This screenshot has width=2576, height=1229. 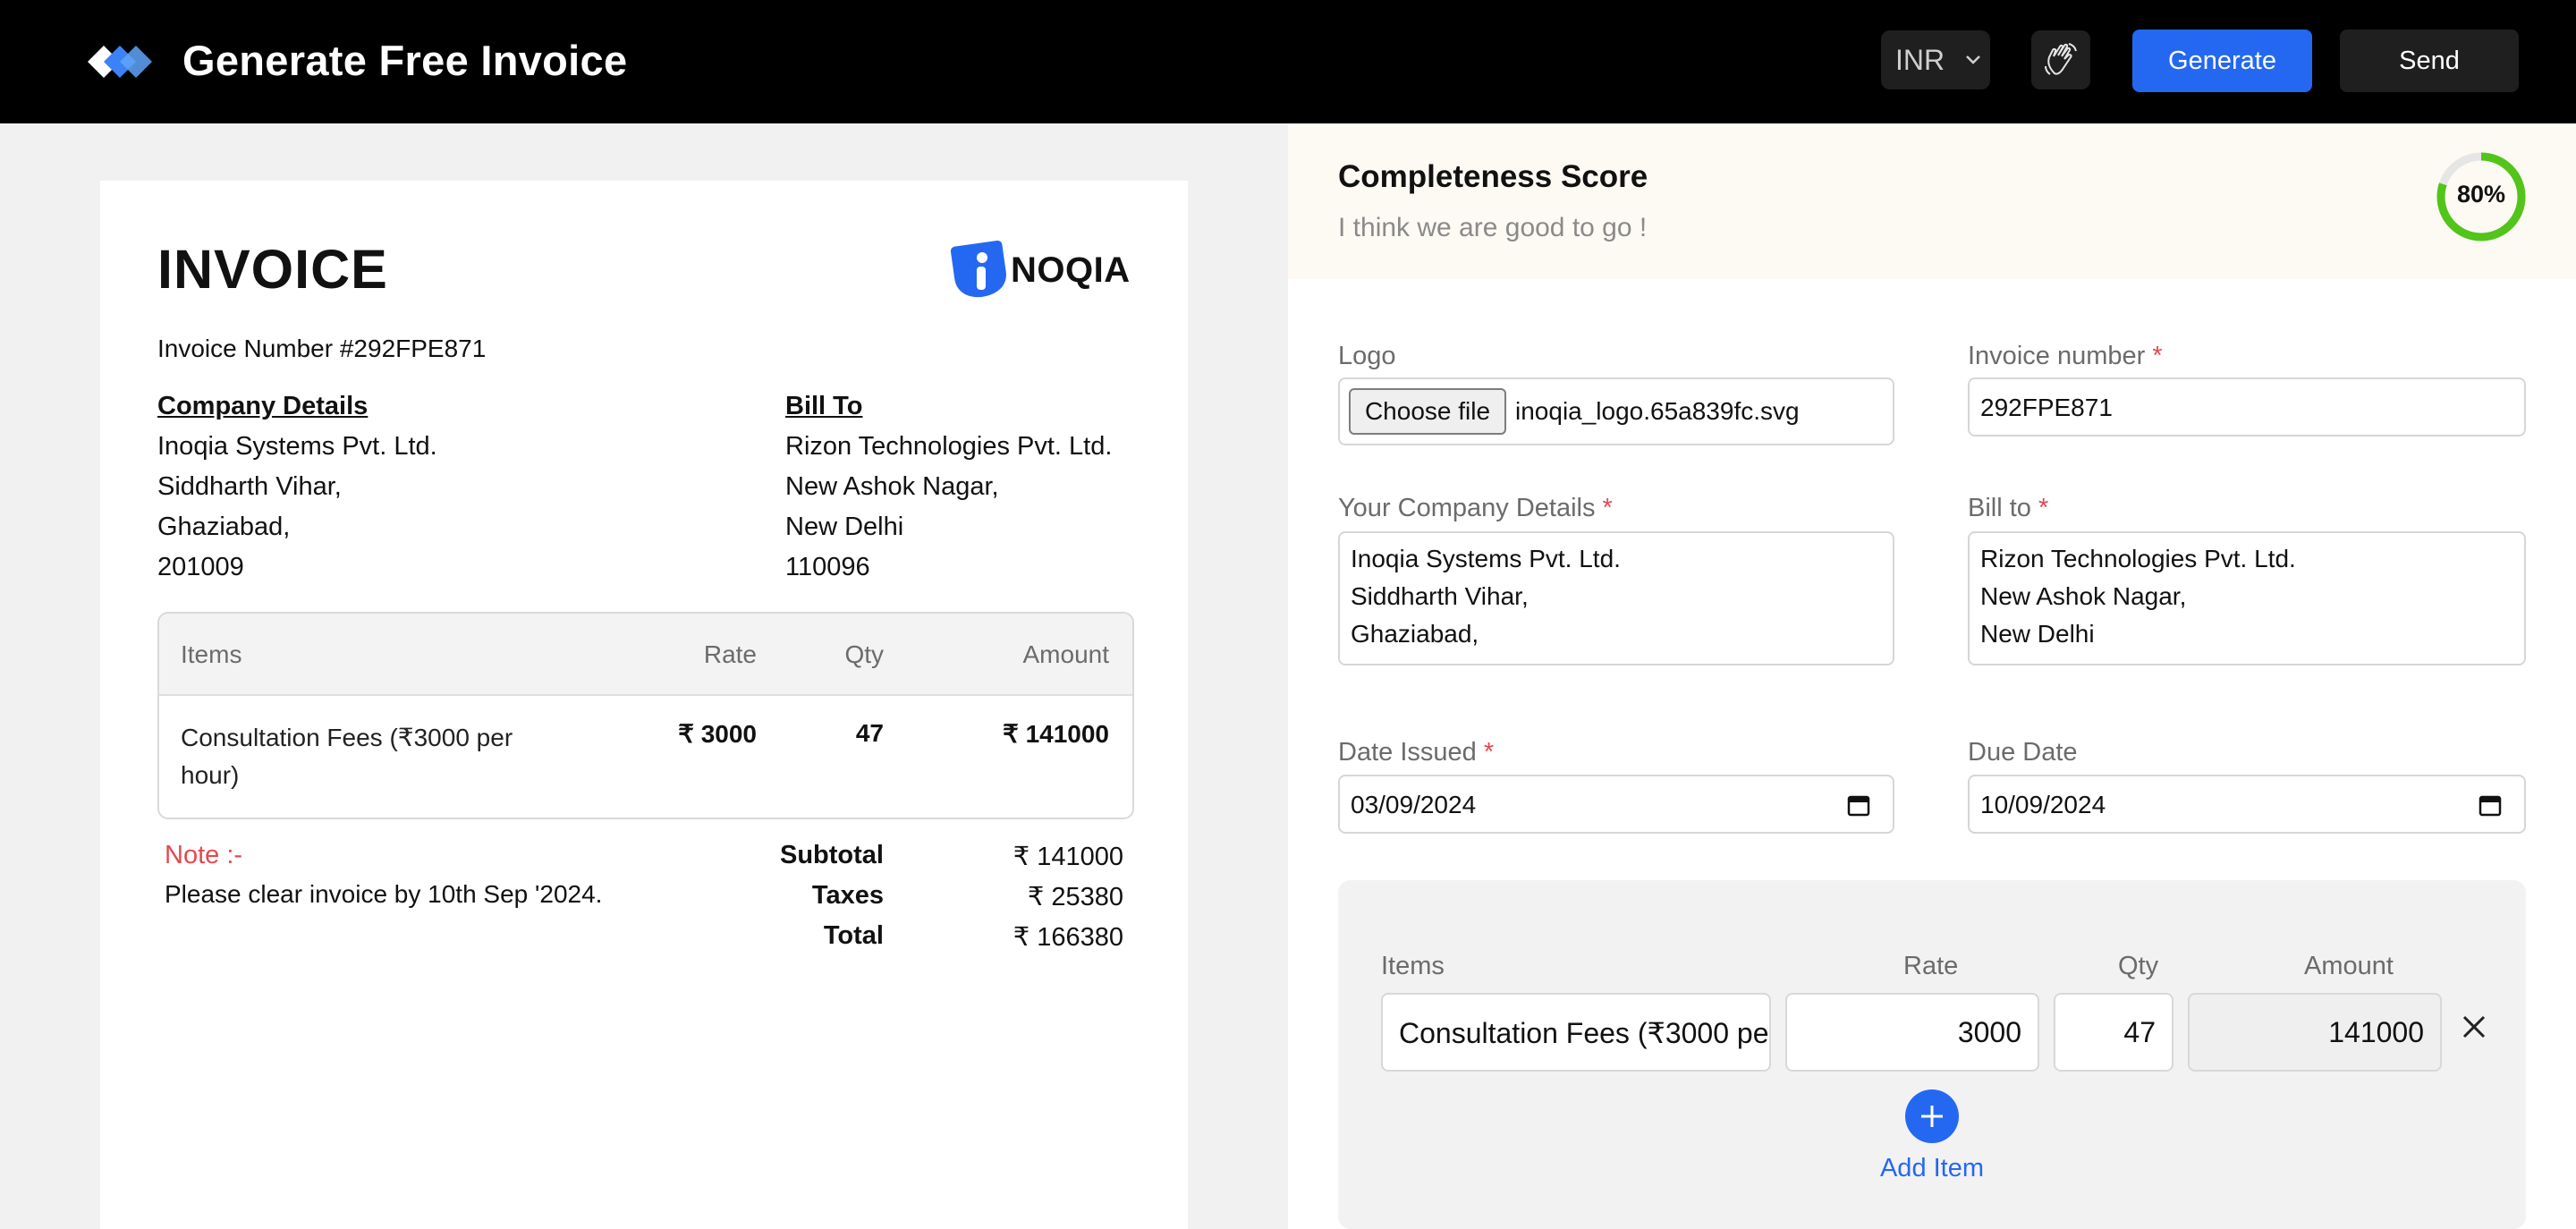 What do you see at coordinates (224, 527) in the screenshot?
I see `company-line: Ghaziabad,` at bounding box center [224, 527].